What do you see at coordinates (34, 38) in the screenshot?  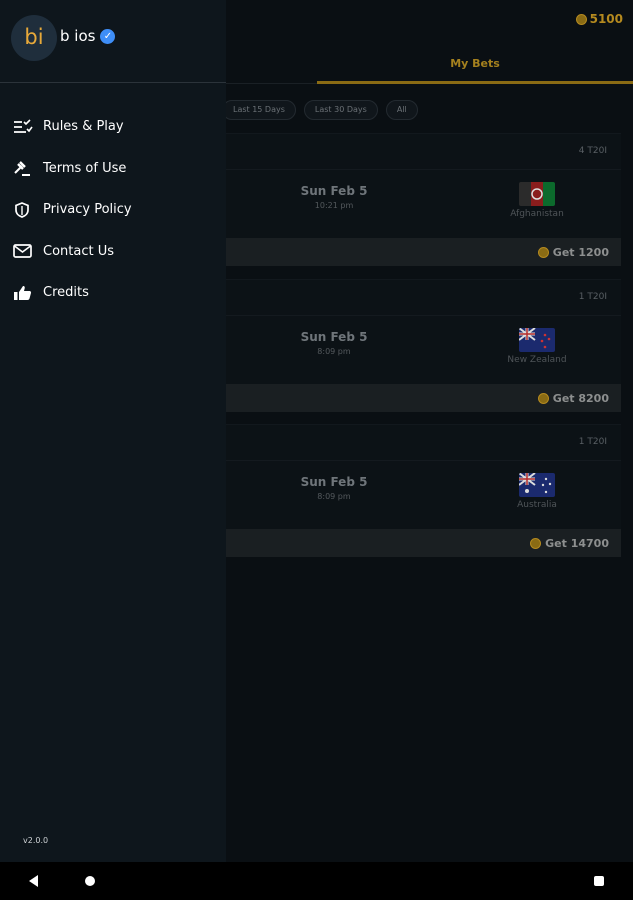 I see `avatar: bi` at bounding box center [34, 38].